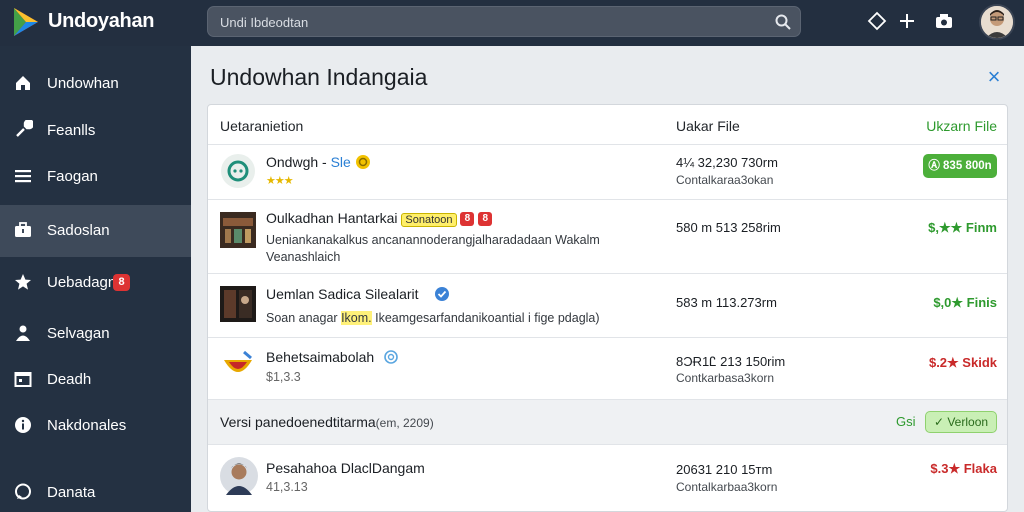 This screenshot has height=512, width=1024. What do you see at coordinates (961, 422) in the screenshot?
I see `version-button: ✓ Verloon` at bounding box center [961, 422].